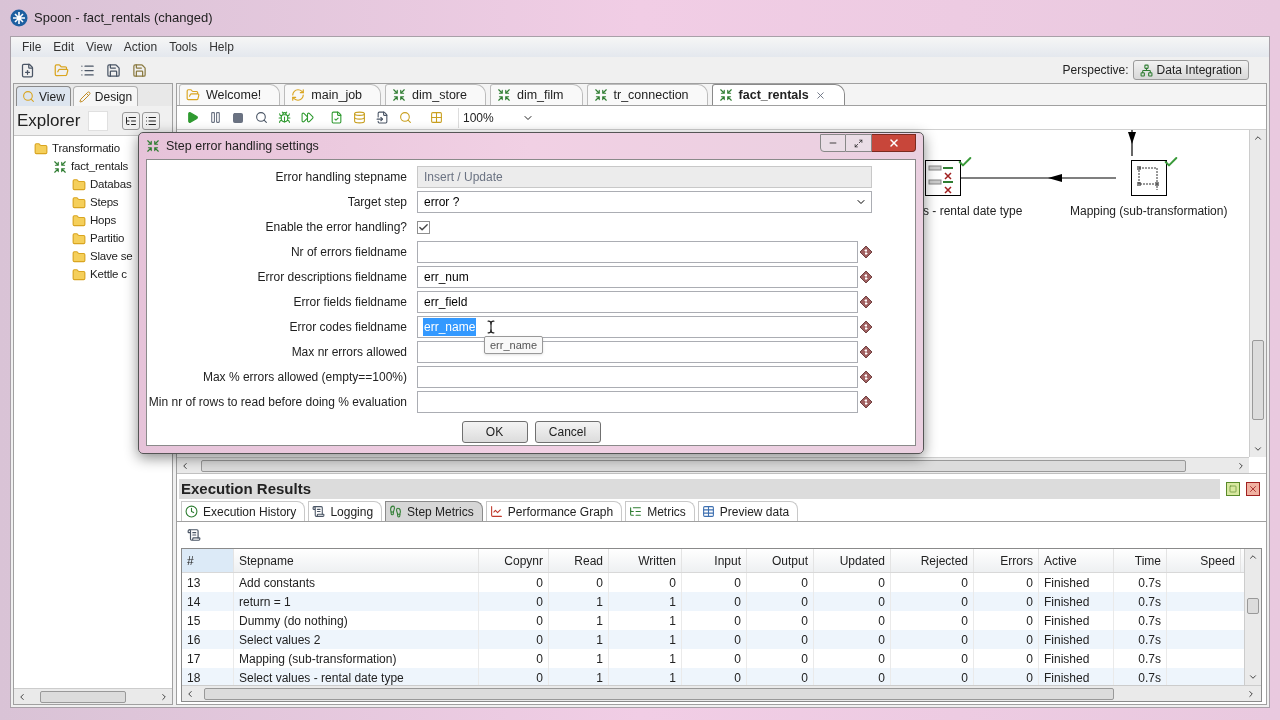  What do you see at coordinates (183, 47) in the screenshot?
I see `menu-item: Tools` at bounding box center [183, 47].